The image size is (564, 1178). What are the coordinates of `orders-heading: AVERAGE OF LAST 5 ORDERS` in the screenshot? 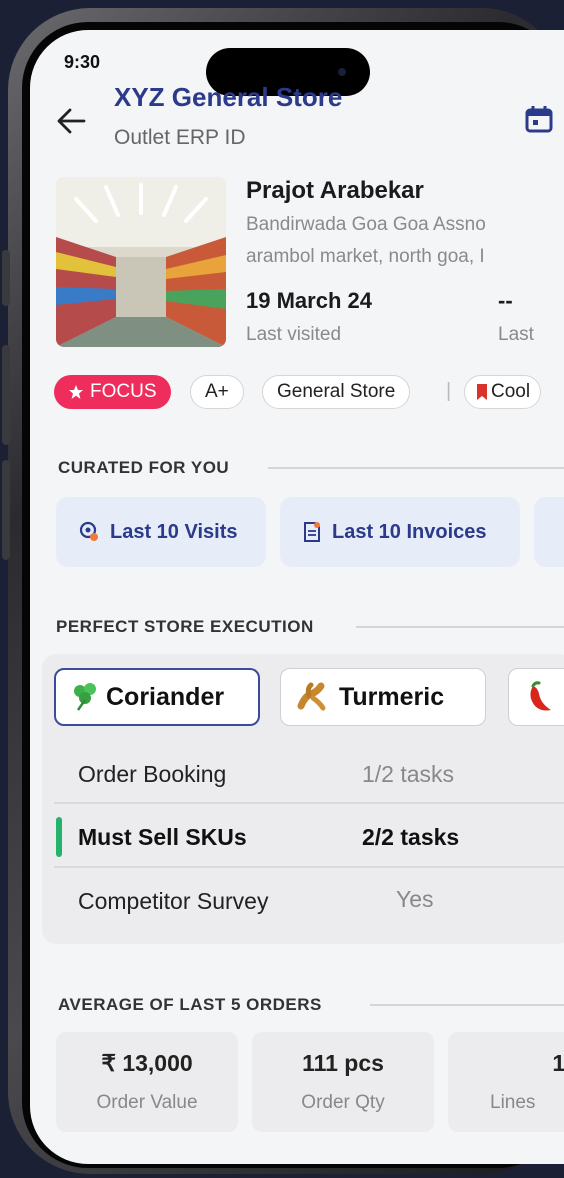 It's located at (190, 1004).